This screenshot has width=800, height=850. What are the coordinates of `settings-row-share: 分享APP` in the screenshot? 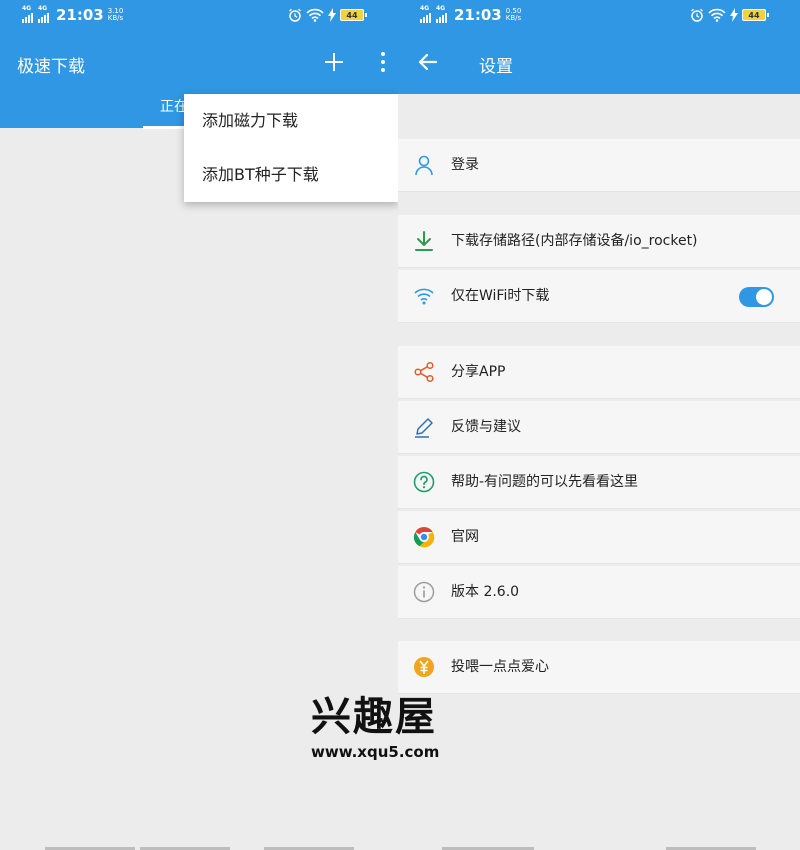 It's located at (599, 372).